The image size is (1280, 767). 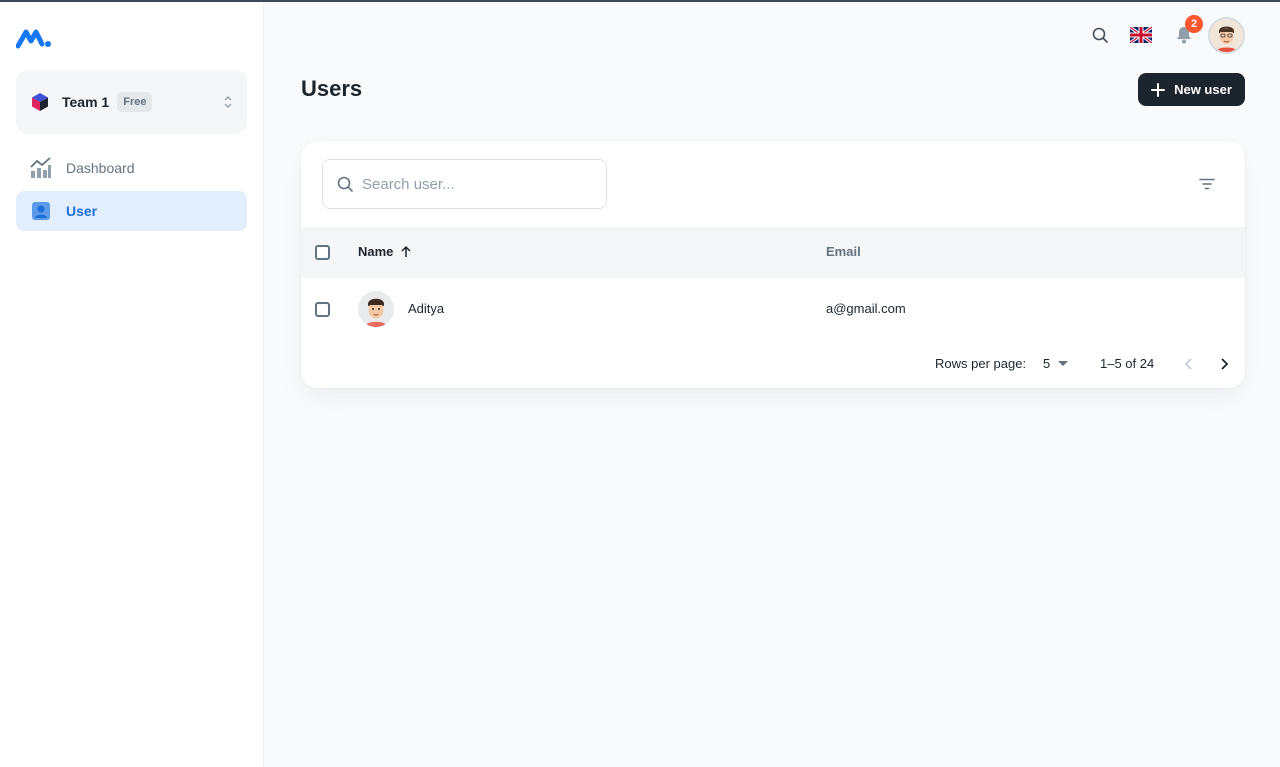 What do you see at coordinates (406, 252) in the screenshot?
I see `arrow-up-icon` at bounding box center [406, 252].